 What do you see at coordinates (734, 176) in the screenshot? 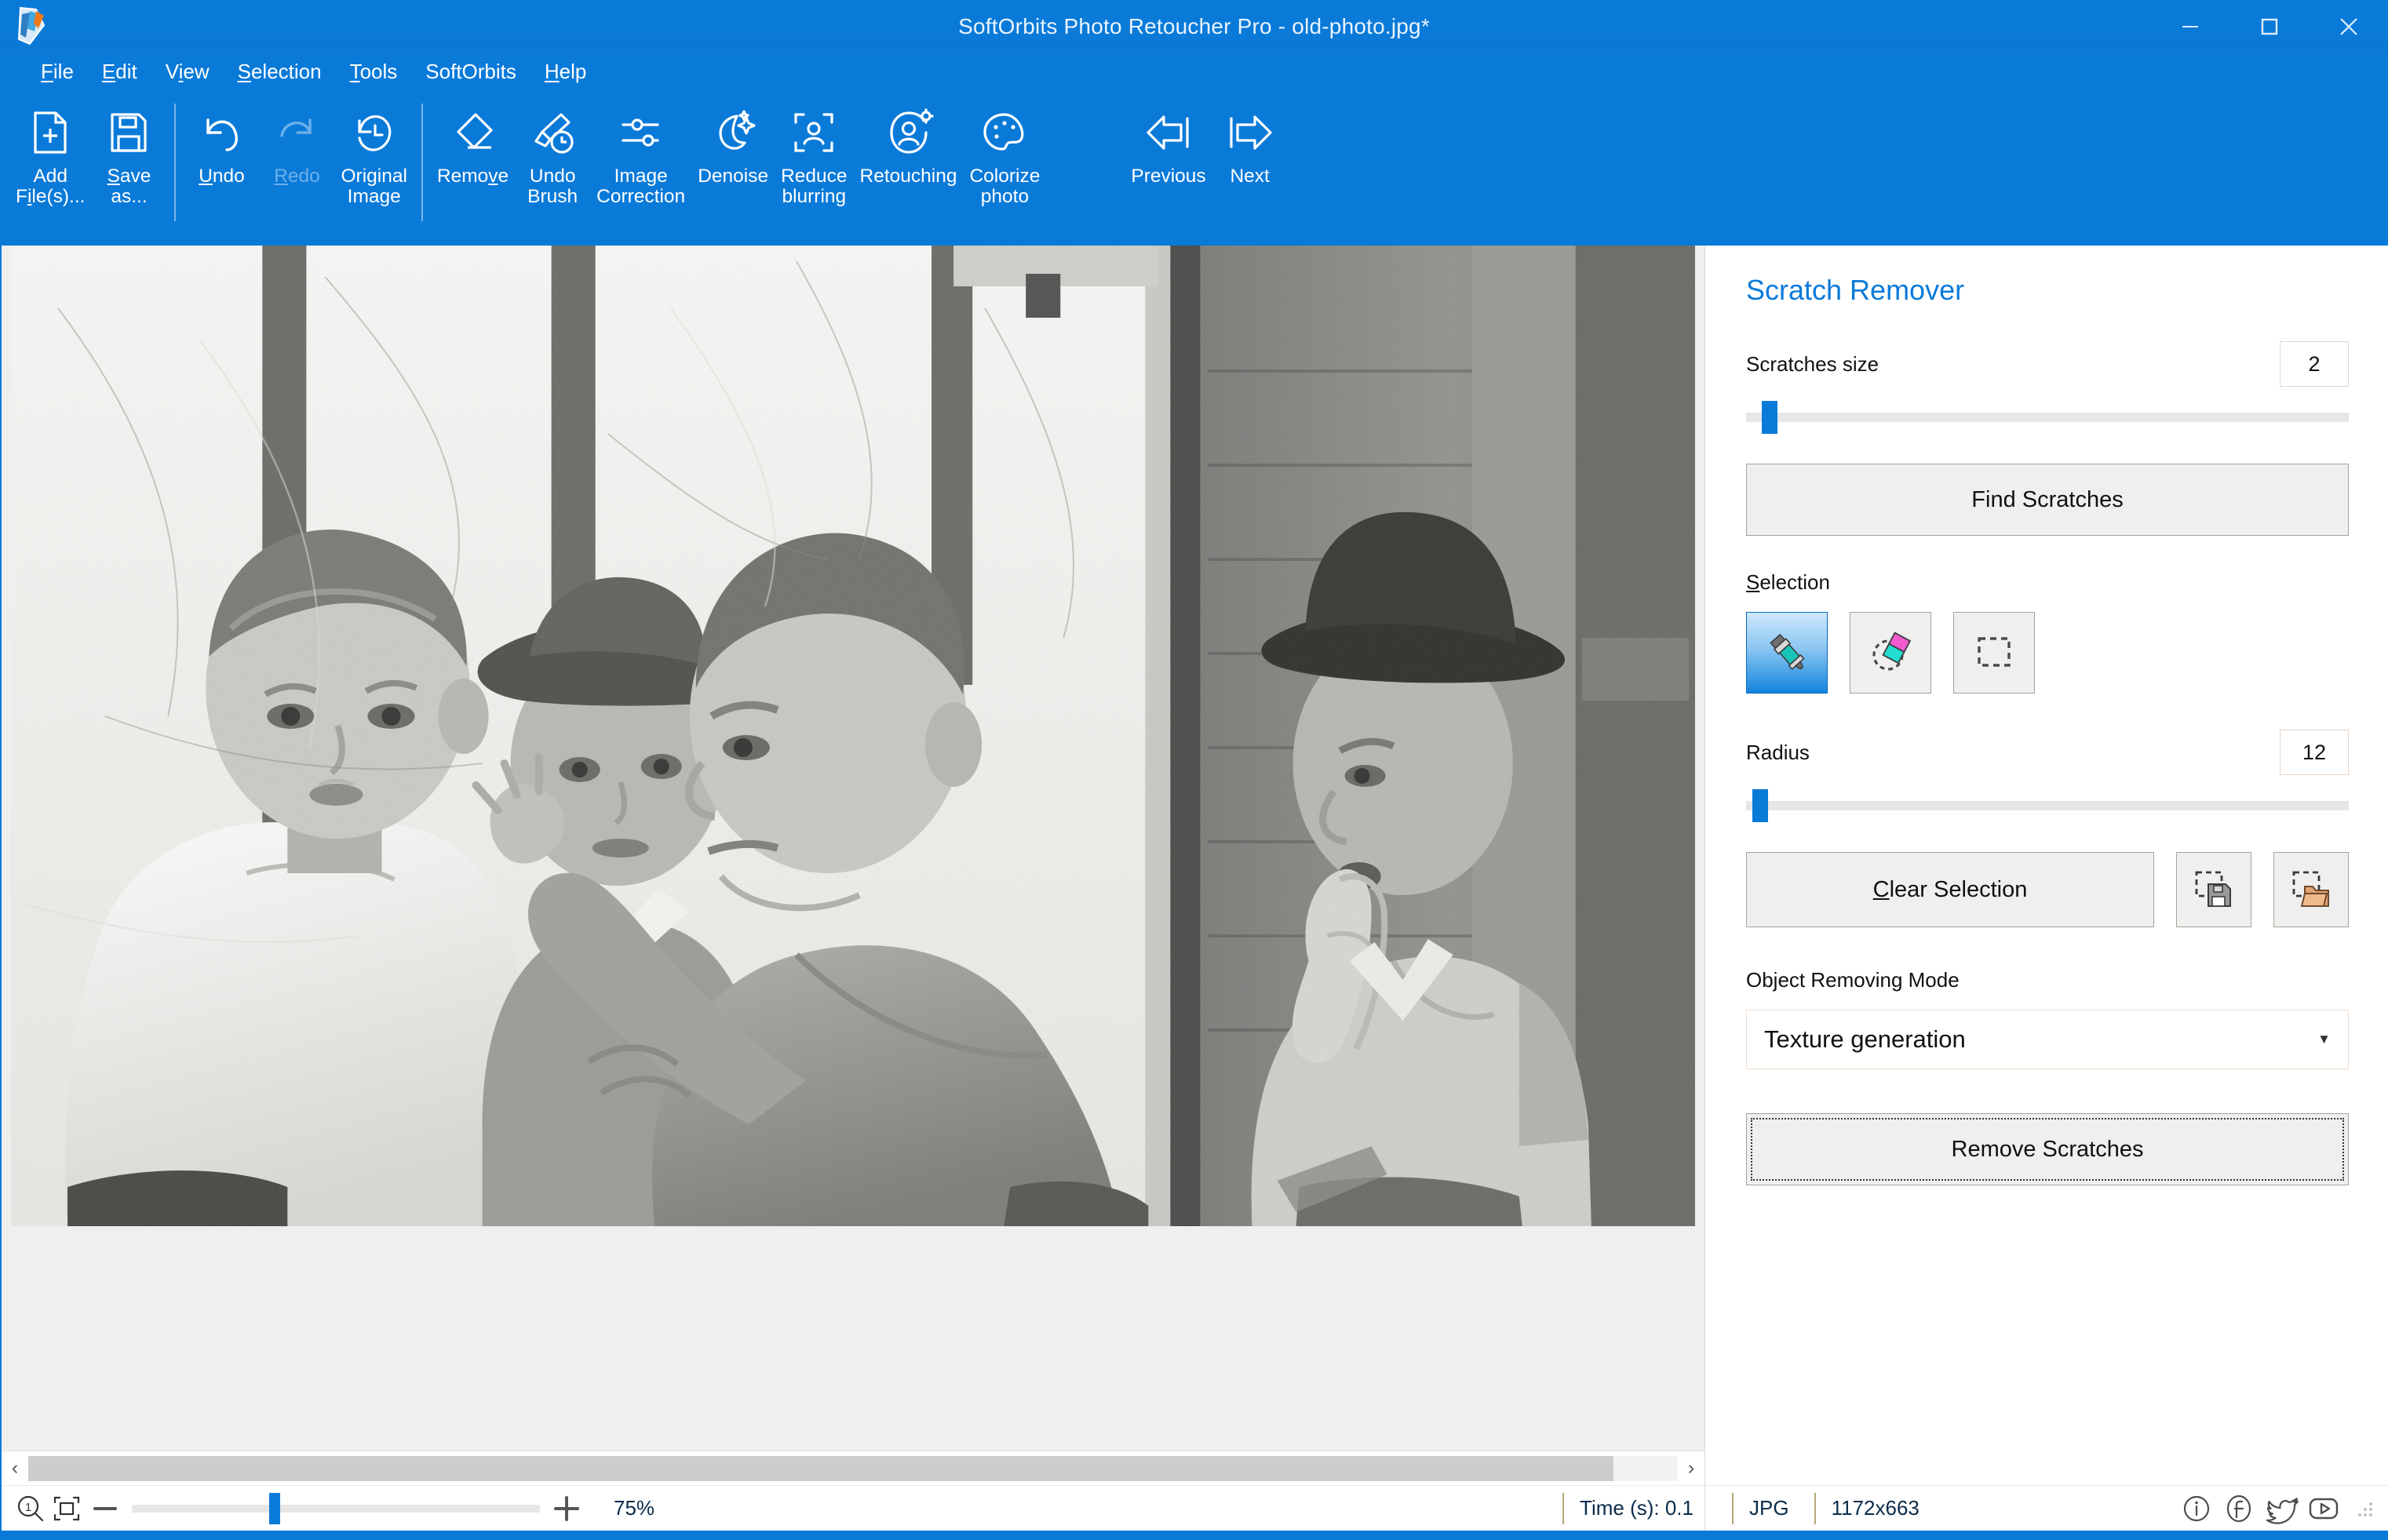
I see `toolbar-denoise-label: Denoise` at bounding box center [734, 176].